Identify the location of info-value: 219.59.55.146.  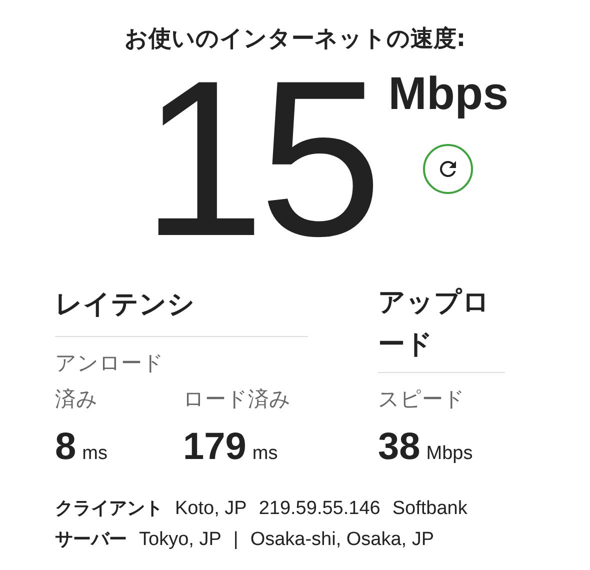
(319, 509).